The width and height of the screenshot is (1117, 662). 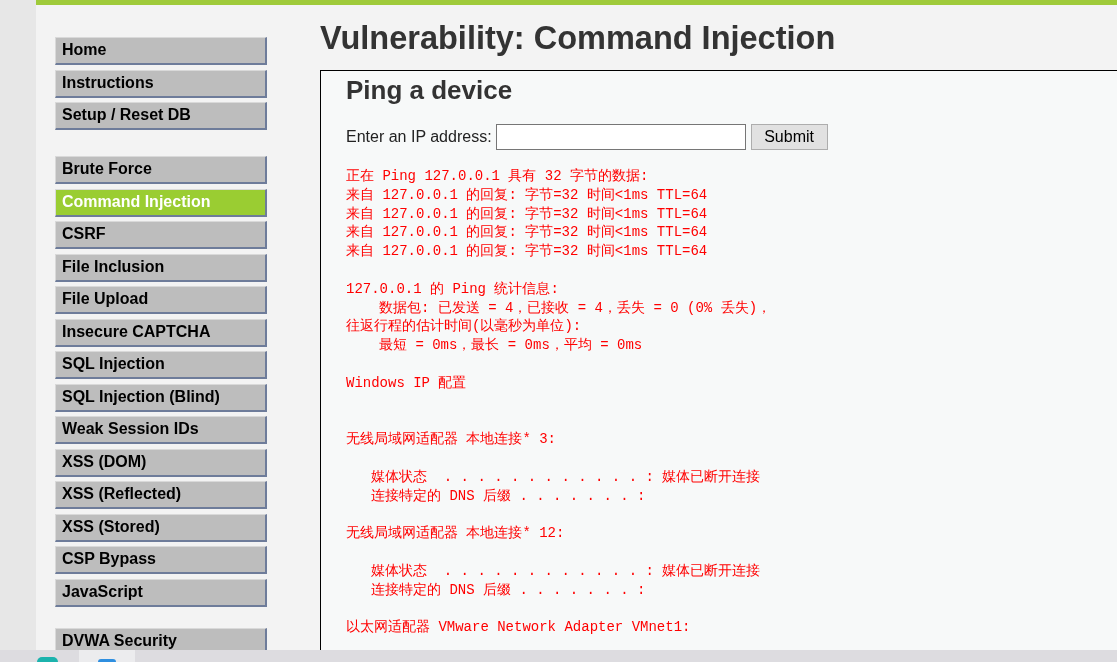 What do you see at coordinates (578, 38) in the screenshot?
I see `page-title: Vulnerability: Command Injection` at bounding box center [578, 38].